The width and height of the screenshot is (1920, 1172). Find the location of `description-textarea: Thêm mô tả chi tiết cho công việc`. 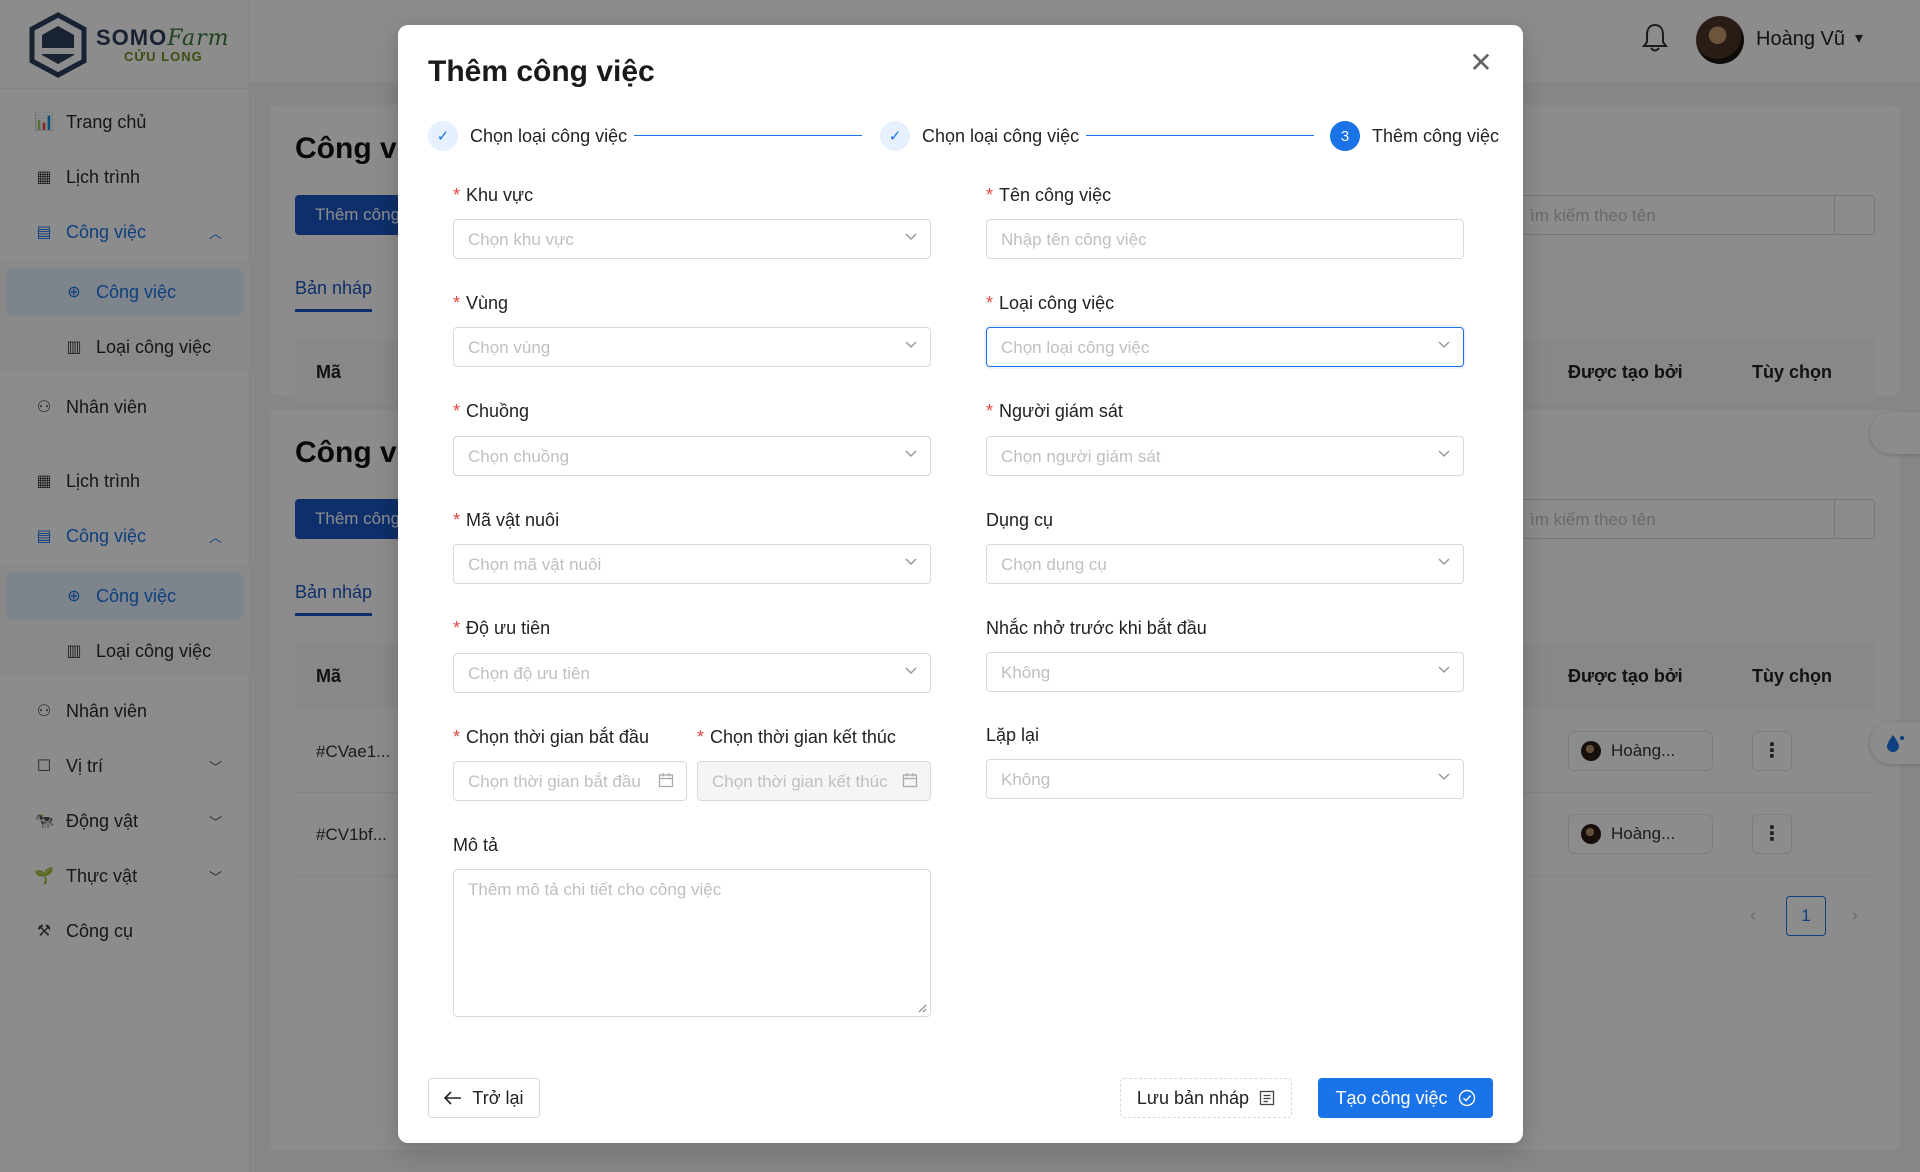

description-textarea: Thêm mô tả chi tiết cho công việc is located at coordinates (692, 943).